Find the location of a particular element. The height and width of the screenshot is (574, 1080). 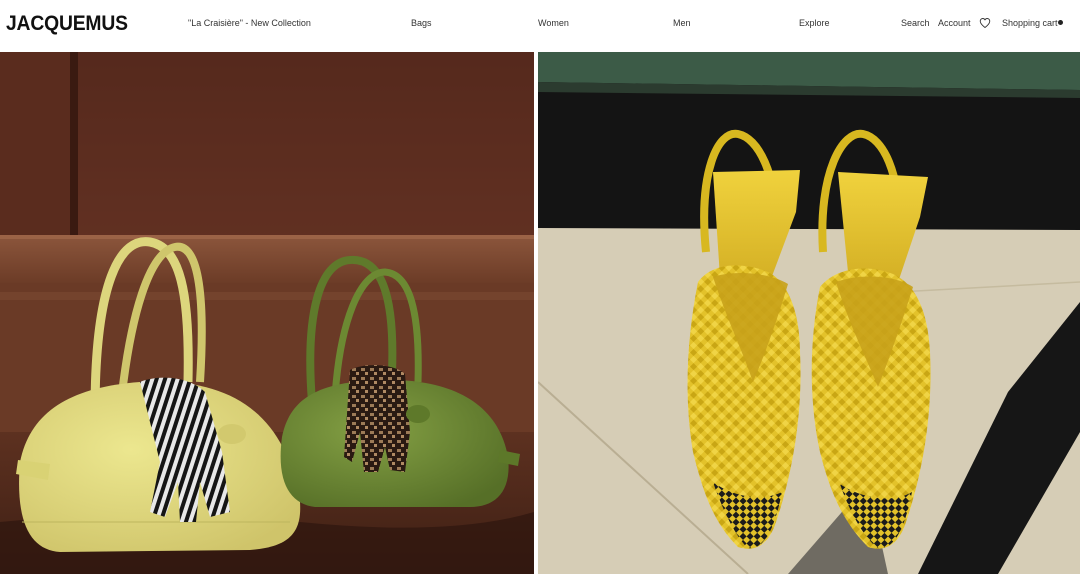

cart-indicator-dot is located at coordinates (1060, 22).